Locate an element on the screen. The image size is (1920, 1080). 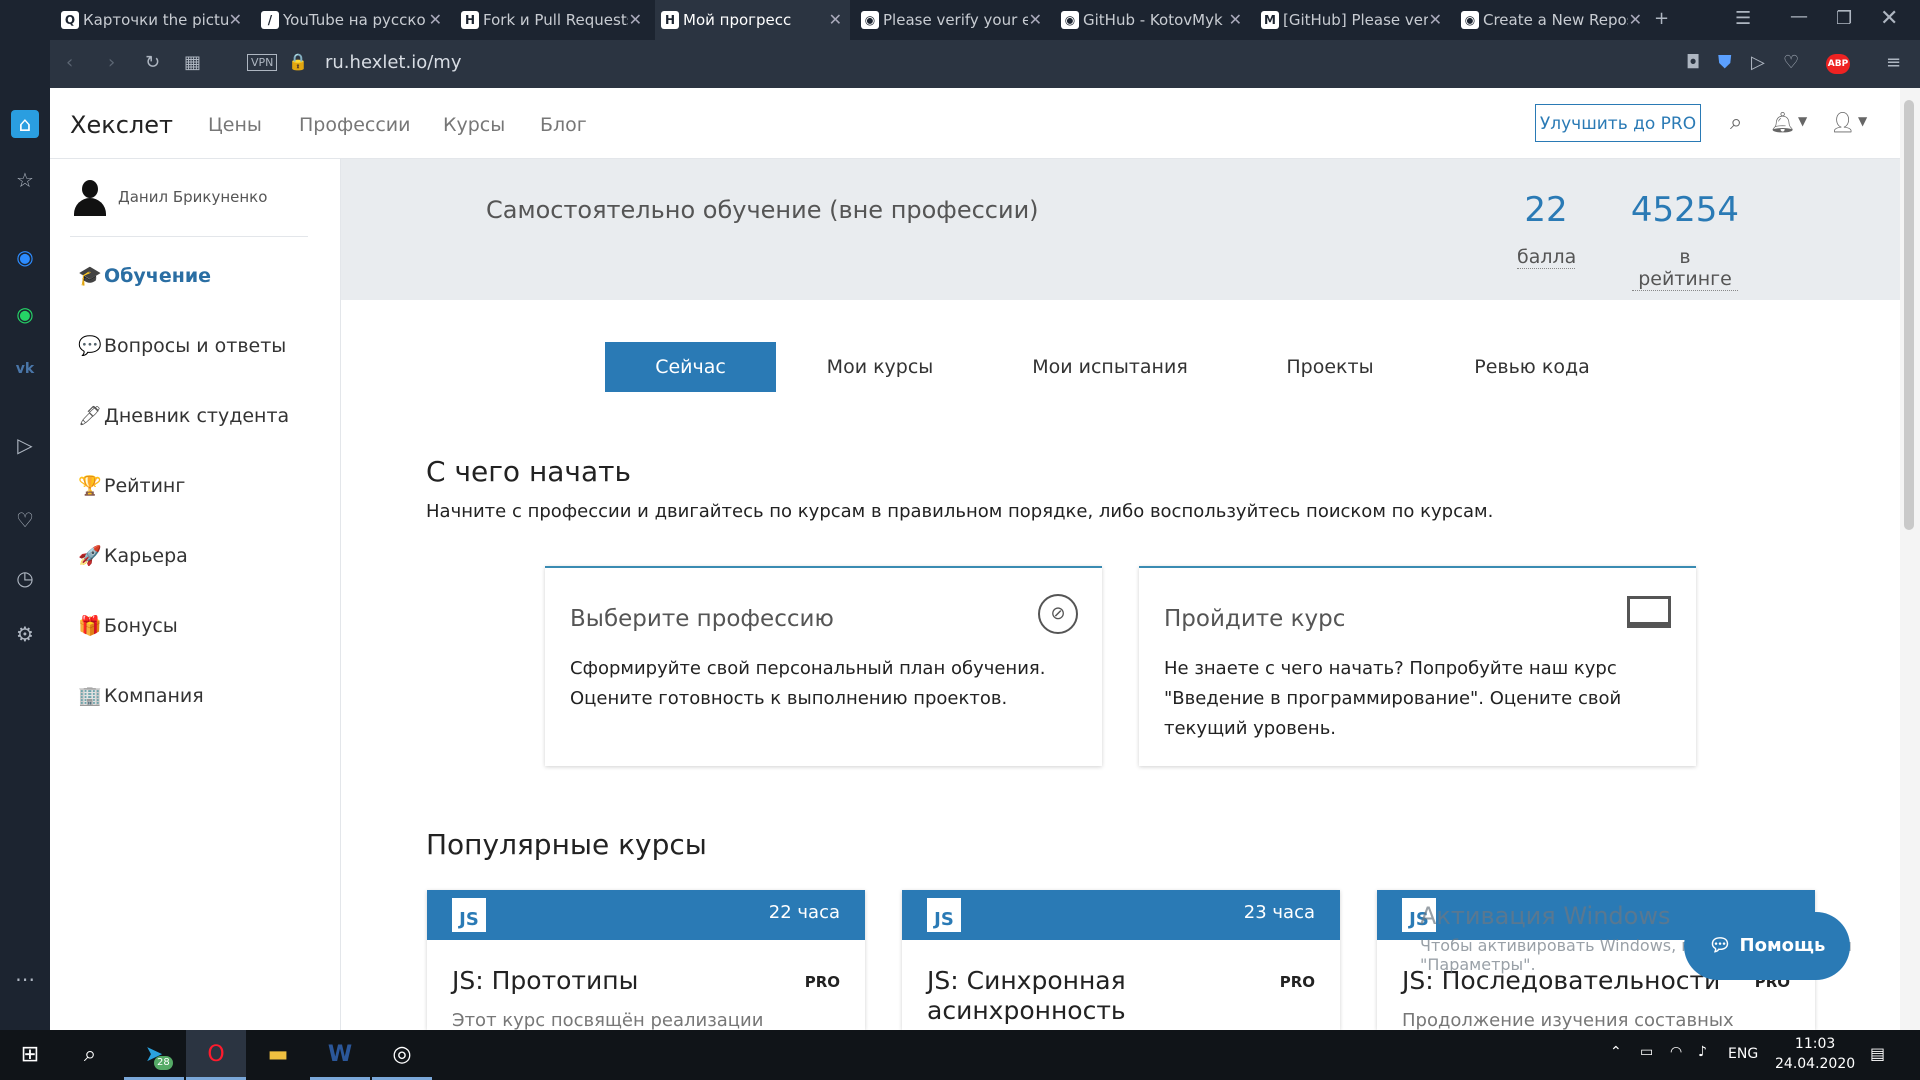
settings-icon: ⚙ is located at coordinates (25, 634).